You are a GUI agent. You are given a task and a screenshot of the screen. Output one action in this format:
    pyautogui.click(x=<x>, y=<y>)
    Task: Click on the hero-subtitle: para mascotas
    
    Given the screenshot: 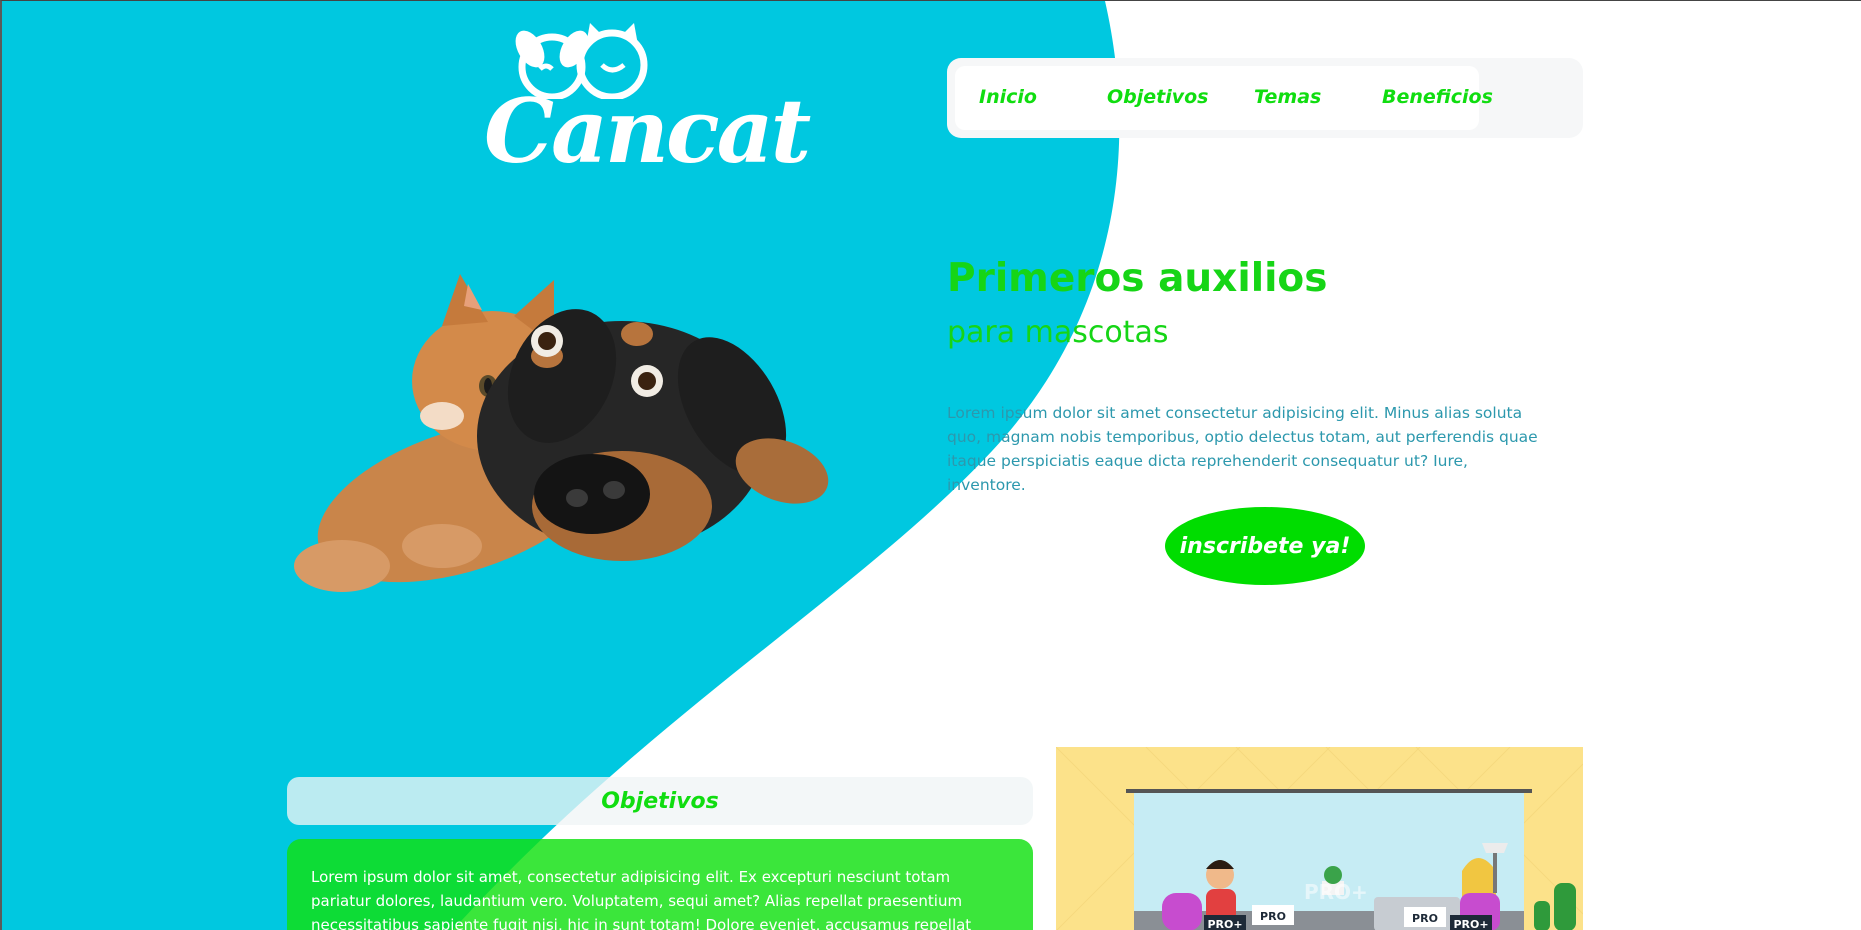 What is the action you would take?
    pyautogui.click(x=1058, y=332)
    